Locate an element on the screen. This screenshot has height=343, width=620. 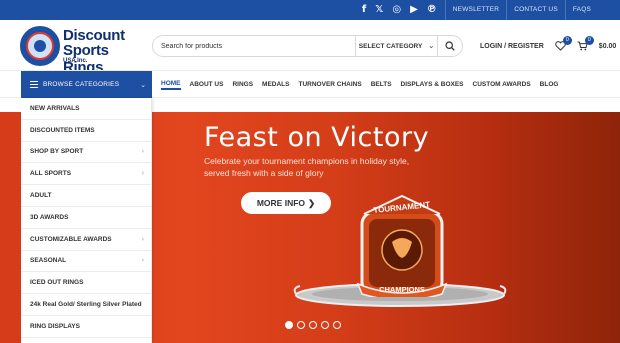
nav-medals: MEDALS is located at coordinates (275, 84).